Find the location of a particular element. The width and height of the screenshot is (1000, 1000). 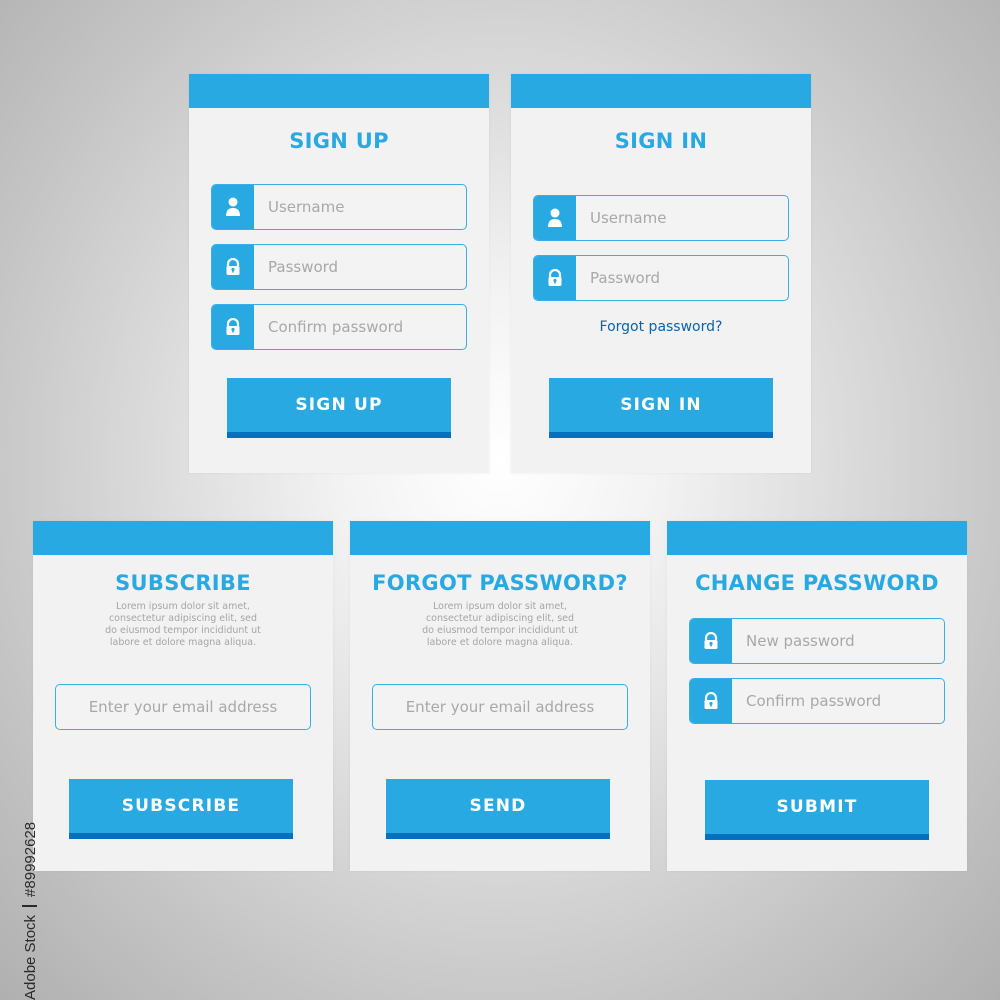

signin-title: SIGN IN is located at coordinates (661, 141).